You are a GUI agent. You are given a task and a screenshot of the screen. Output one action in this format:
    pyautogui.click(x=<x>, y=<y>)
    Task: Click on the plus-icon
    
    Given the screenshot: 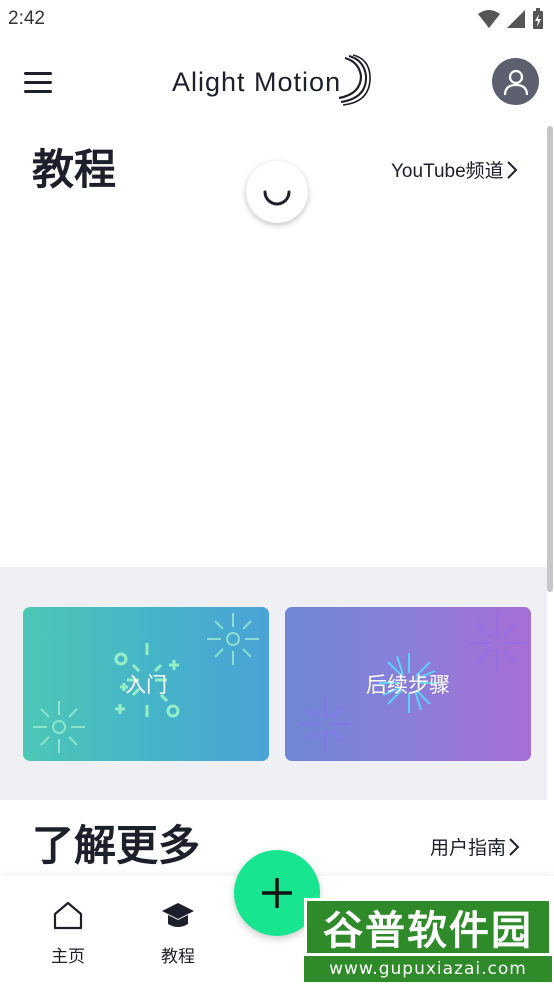 What is the action you would take?
    pyautogui.click(x=277, y=893)
    